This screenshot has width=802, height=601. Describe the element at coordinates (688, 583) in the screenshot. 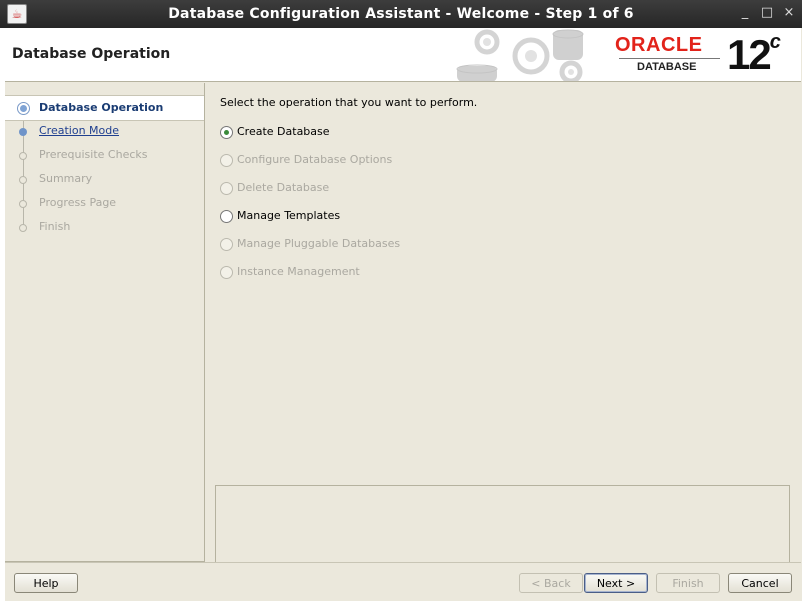

I see `finish-button: Finish` at that location.